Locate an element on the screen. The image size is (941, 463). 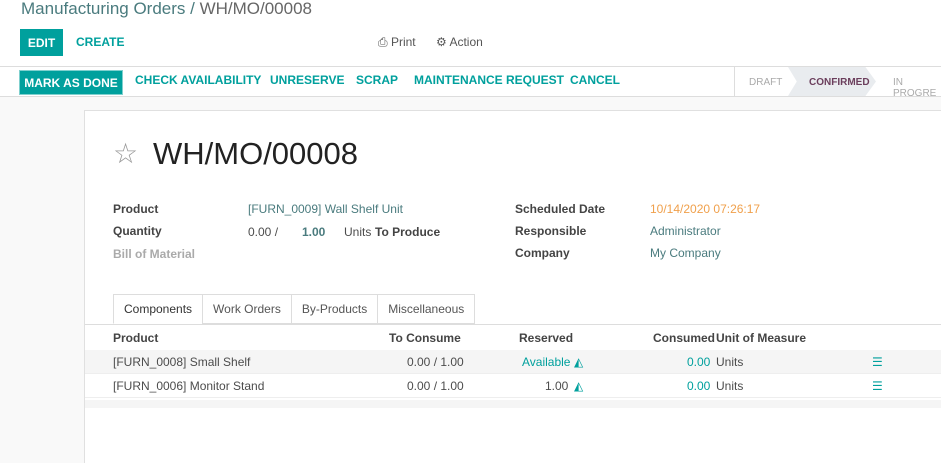
tab-by-products: By-Products is located at coordinates (334, 309).